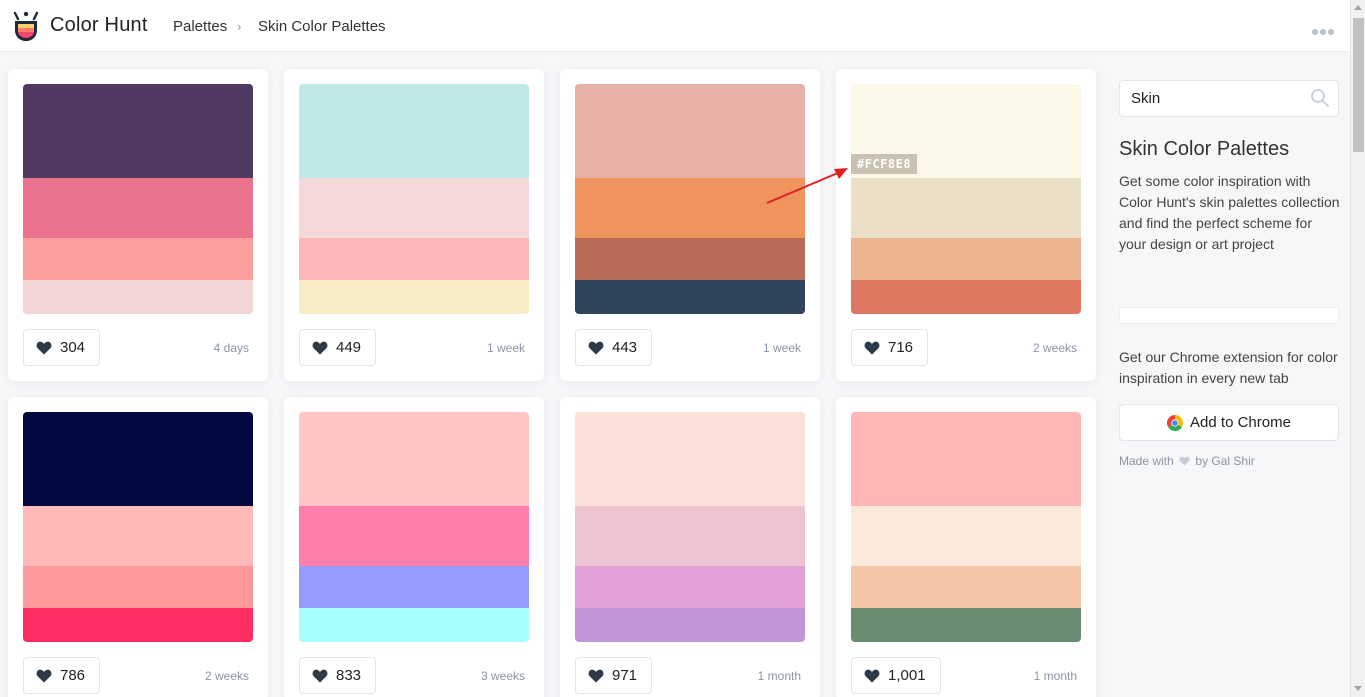 The image size is (1365, 697). I want to click on palette-card: #FCF8E8 716 2 weeks, so click(966, 225).